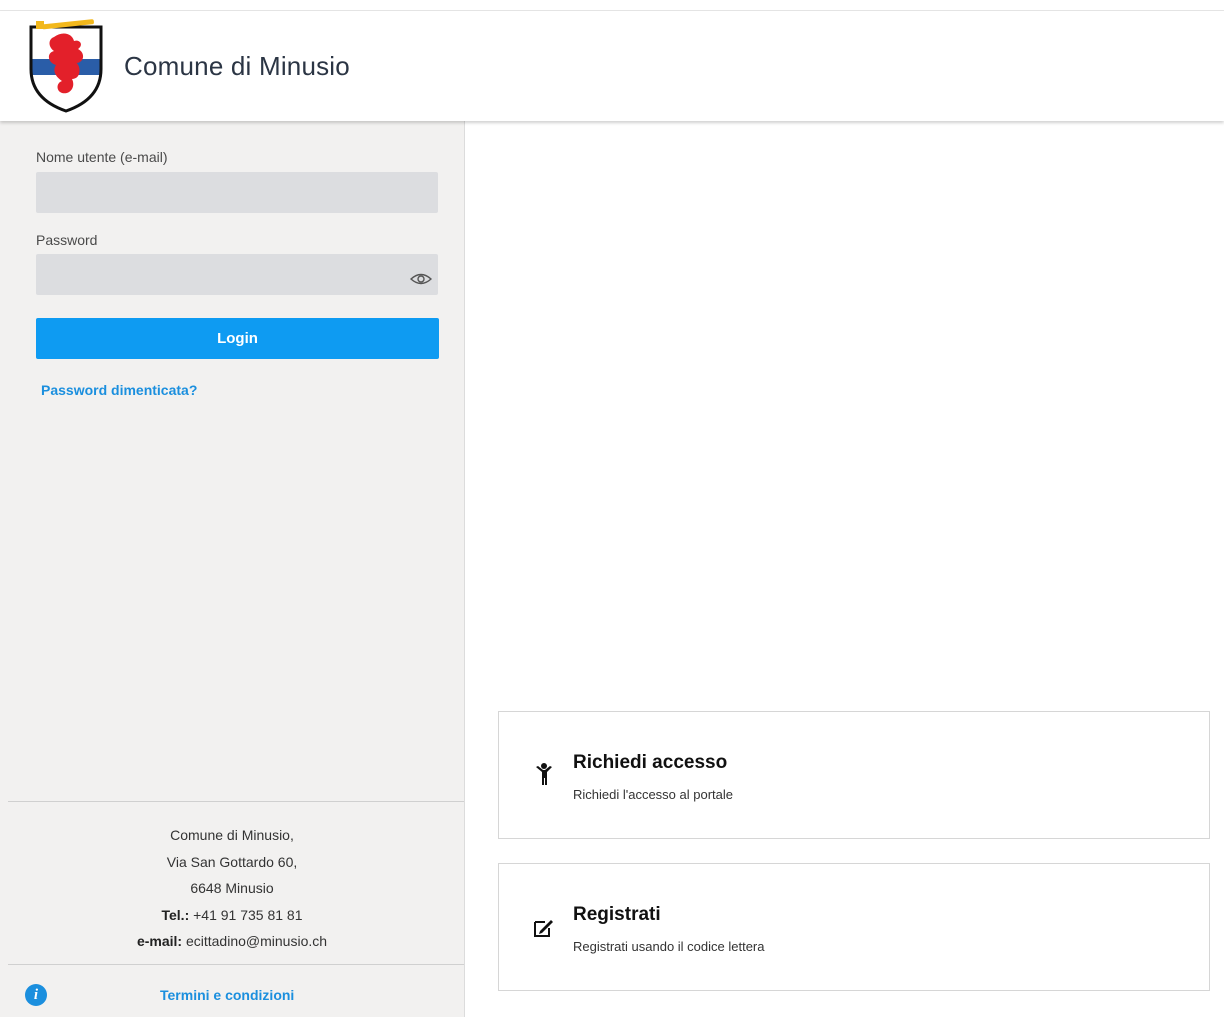 The image size is (1224, 1017). Describe the element at coordinates (237, 66) in the screenshot. I see `app-title: Comune di Minusio` at that location.